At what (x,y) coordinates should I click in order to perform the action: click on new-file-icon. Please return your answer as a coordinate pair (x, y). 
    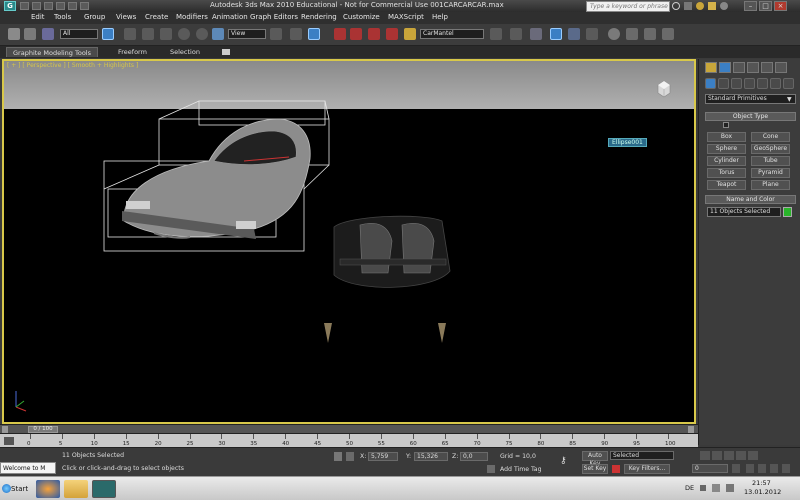
    Looking at the image, I should click on (24, 6).